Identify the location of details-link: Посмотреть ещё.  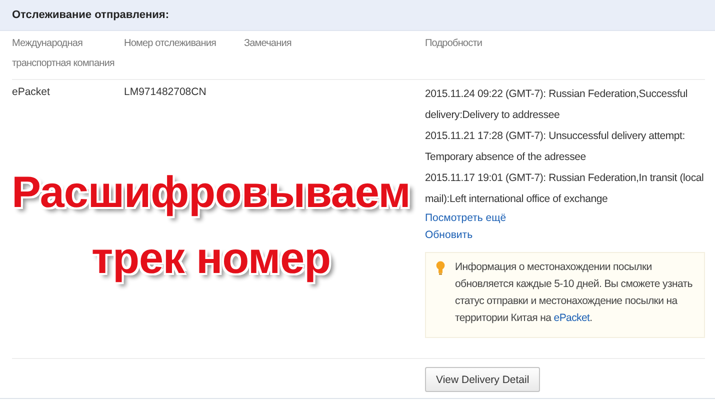
(465, 218).